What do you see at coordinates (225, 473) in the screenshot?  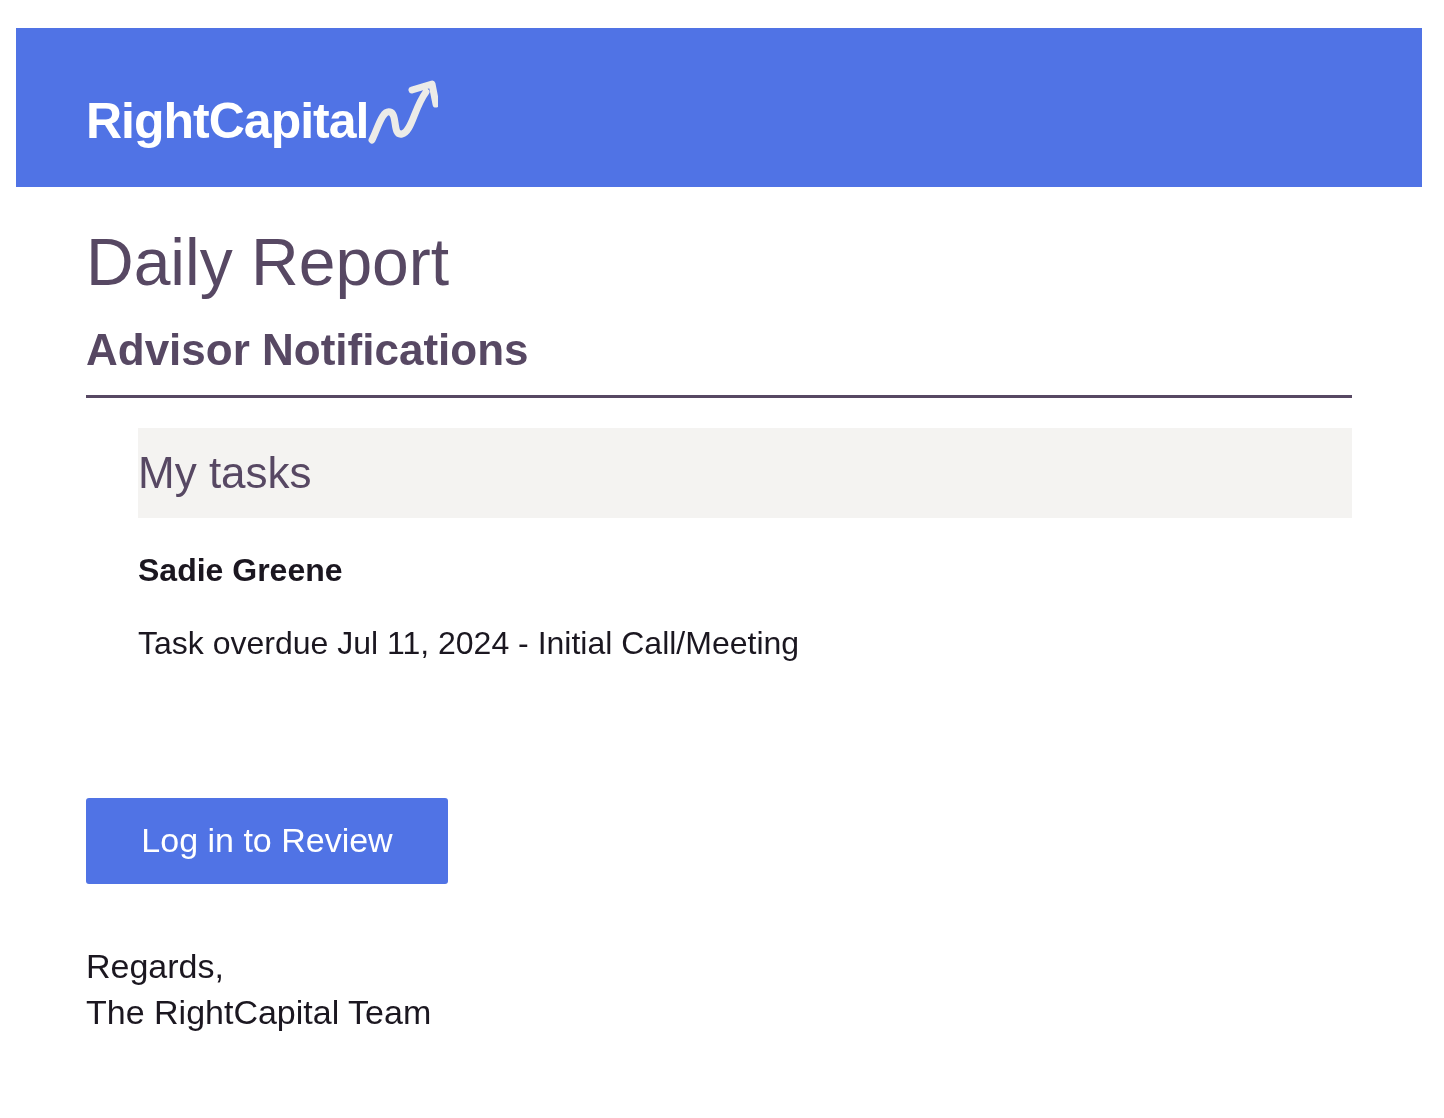 I see `panel-title: My tasks` at bounding box center [225, 473].